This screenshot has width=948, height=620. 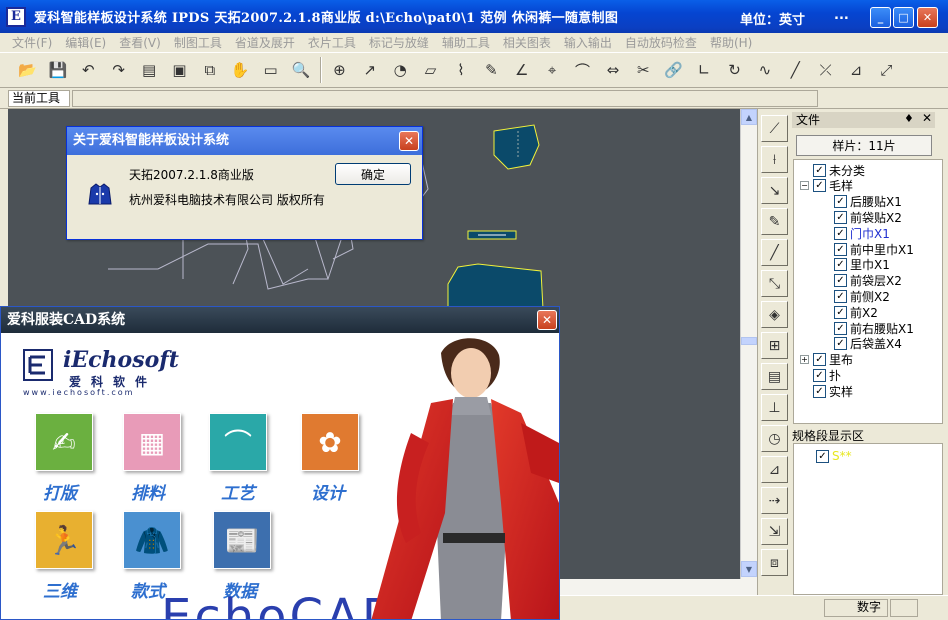 What do you see at coordinates (60, 491) in the screenshot?
I see `module-label: 打版` at bounding box center [60, 491].